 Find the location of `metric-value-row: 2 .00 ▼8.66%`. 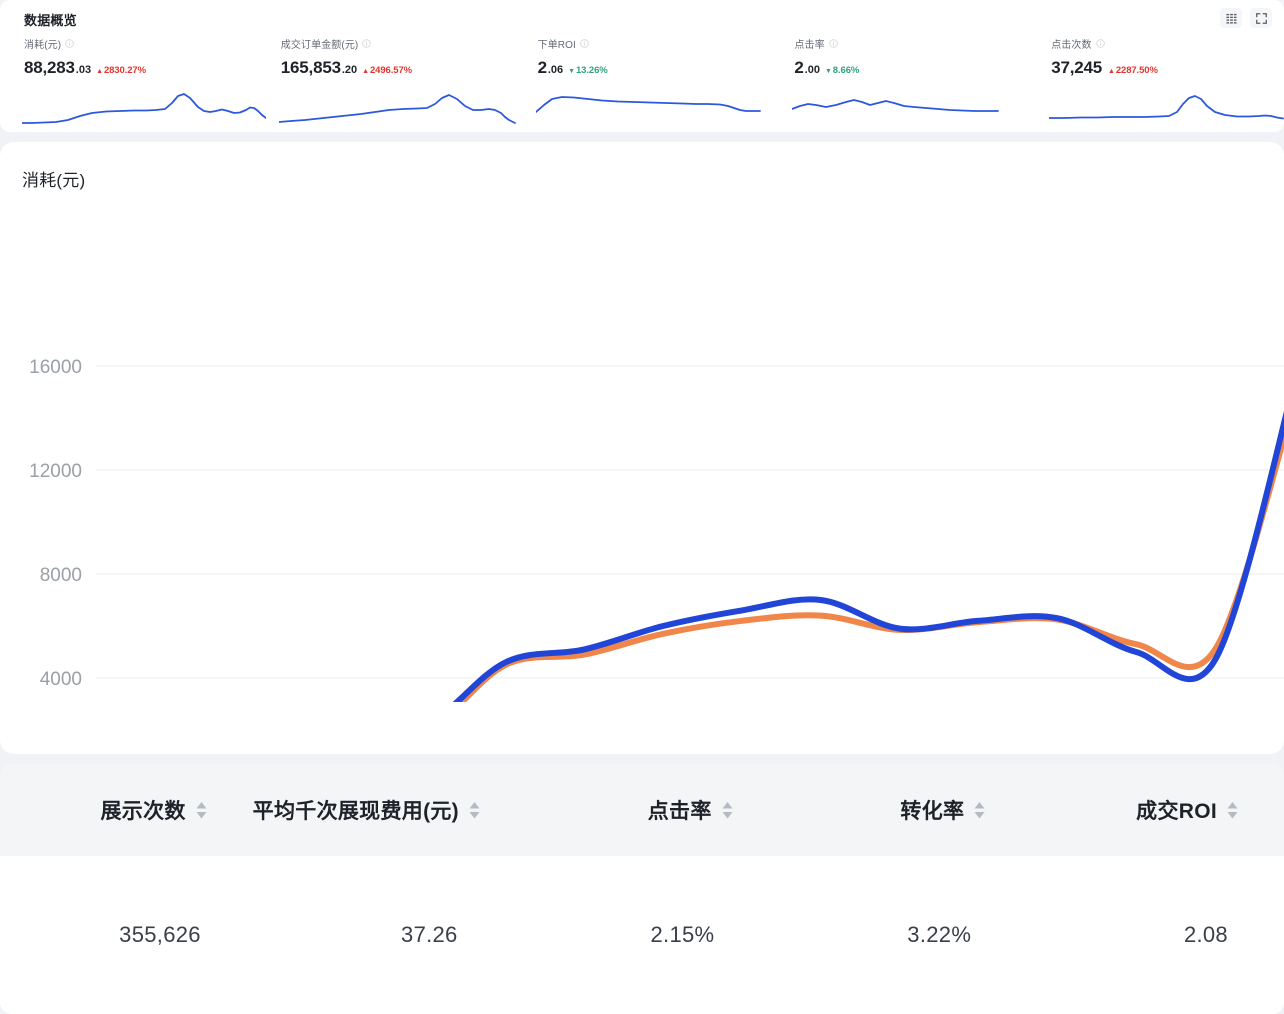

metric-value-row: 2 .00 ▼8.66% is located at coordinates (910, 68).